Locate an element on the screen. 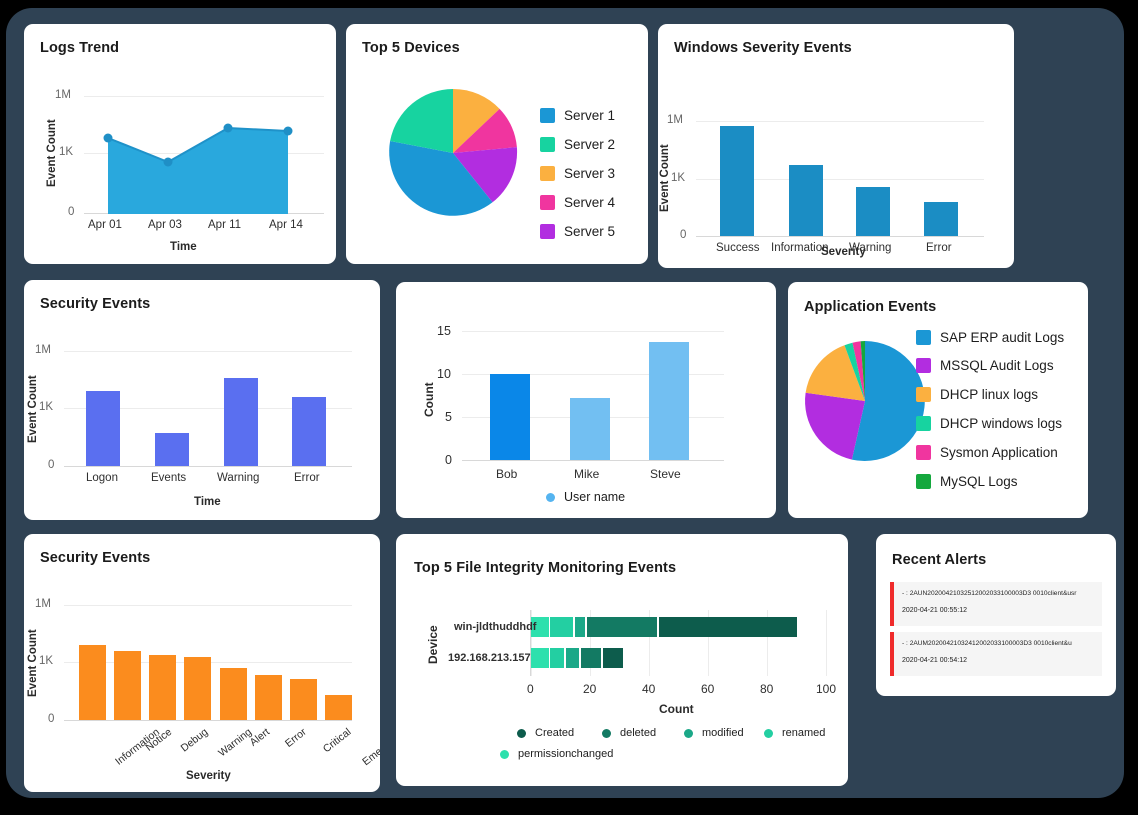 This screenshot has height=815, width=1138. bar-mike is located at coordinates (590, 429).